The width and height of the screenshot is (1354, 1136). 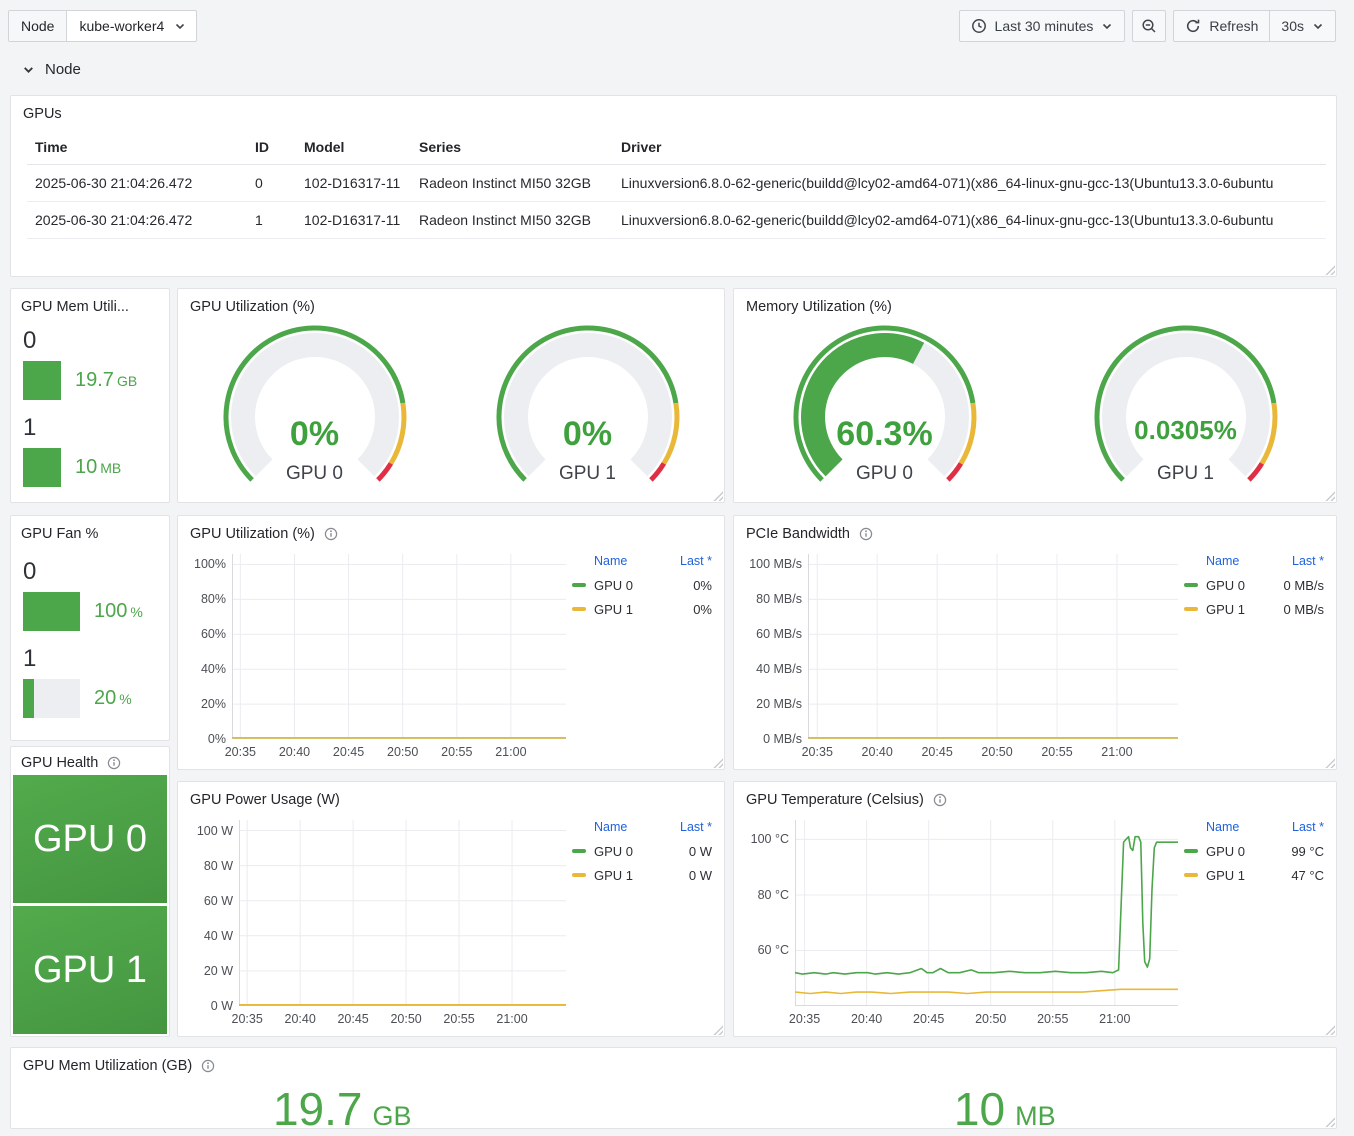 I want to click on panel-title: Memory Utilization (%), so click(x=819, y=307).